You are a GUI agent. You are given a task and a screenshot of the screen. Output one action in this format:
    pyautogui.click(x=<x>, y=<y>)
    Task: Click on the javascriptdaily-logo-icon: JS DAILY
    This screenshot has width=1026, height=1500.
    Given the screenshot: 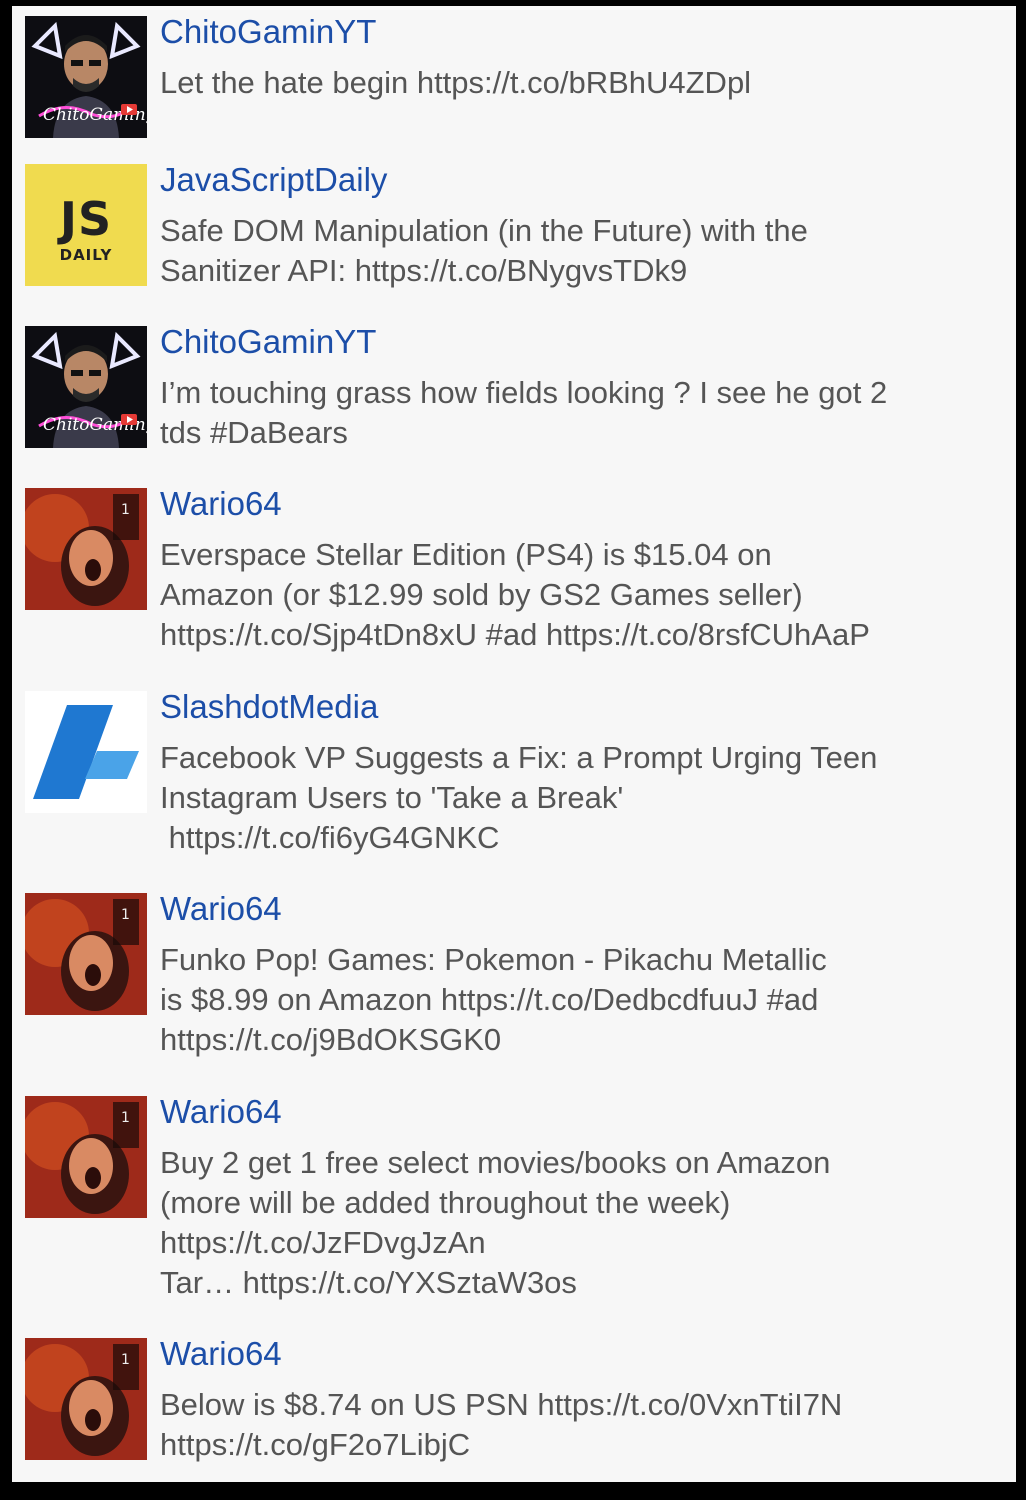 What is the action you would take?
    pyautogui.click(x=86, y=225)
    